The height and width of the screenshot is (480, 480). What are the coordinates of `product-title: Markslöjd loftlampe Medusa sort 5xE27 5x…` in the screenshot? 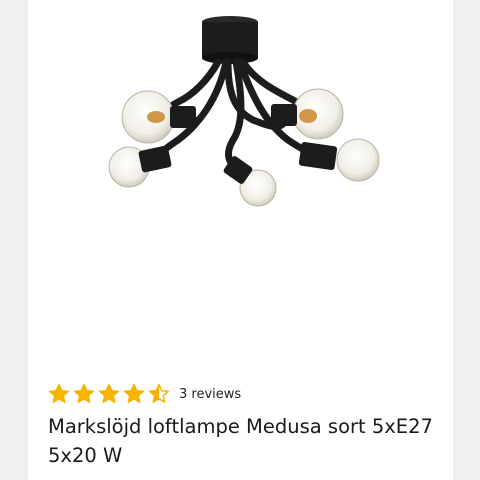 It's located at (240, 441).